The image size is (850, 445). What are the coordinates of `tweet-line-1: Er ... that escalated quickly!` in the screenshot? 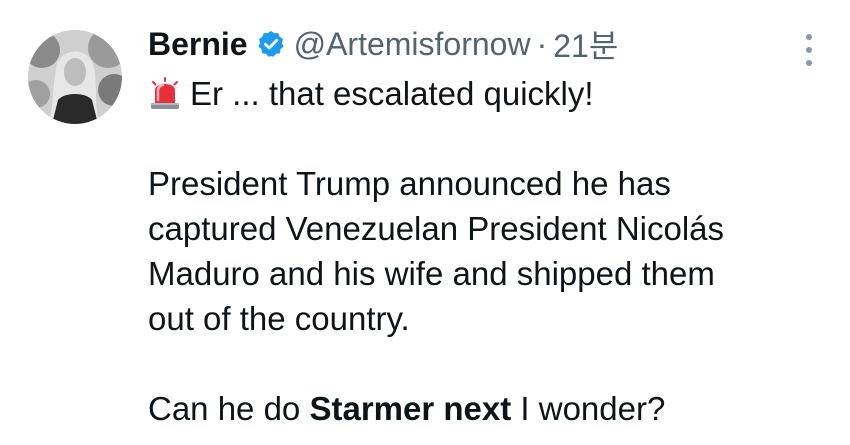 It's located at (488, 93).